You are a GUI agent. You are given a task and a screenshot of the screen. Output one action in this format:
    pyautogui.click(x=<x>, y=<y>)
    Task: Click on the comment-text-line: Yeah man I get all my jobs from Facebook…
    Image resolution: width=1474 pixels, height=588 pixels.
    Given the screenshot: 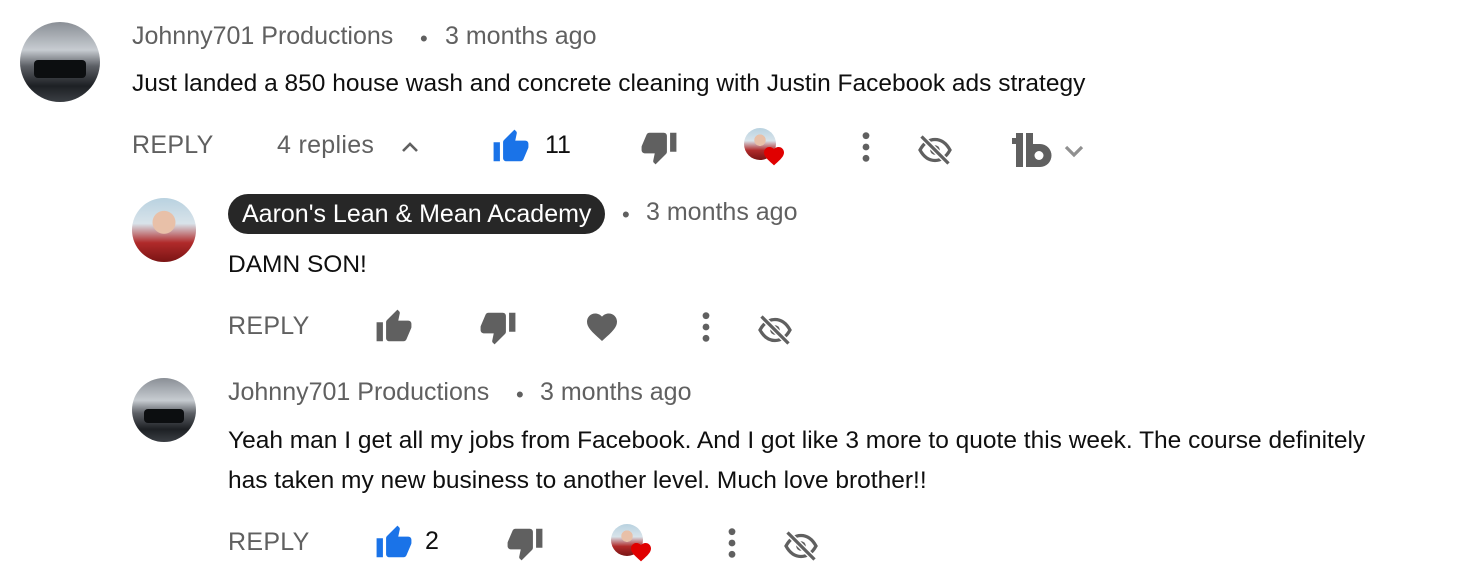 What is the action you would take?
    pyautogui.click(x=797, y=440)
    